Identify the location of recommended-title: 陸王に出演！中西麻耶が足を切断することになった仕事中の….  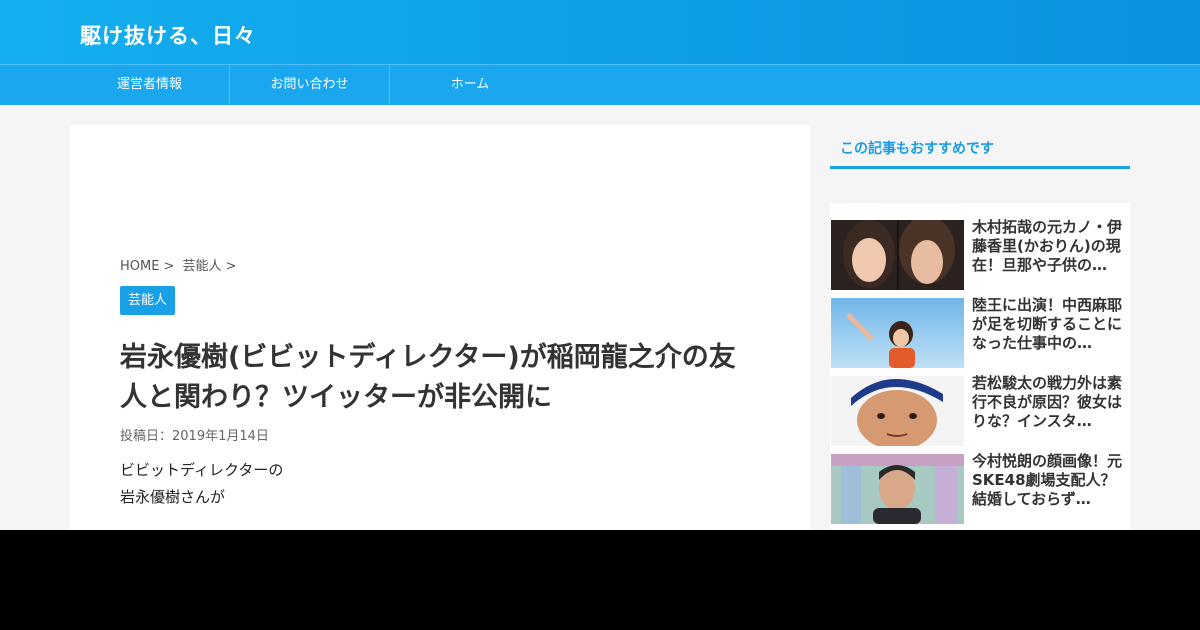
(1051, 324).